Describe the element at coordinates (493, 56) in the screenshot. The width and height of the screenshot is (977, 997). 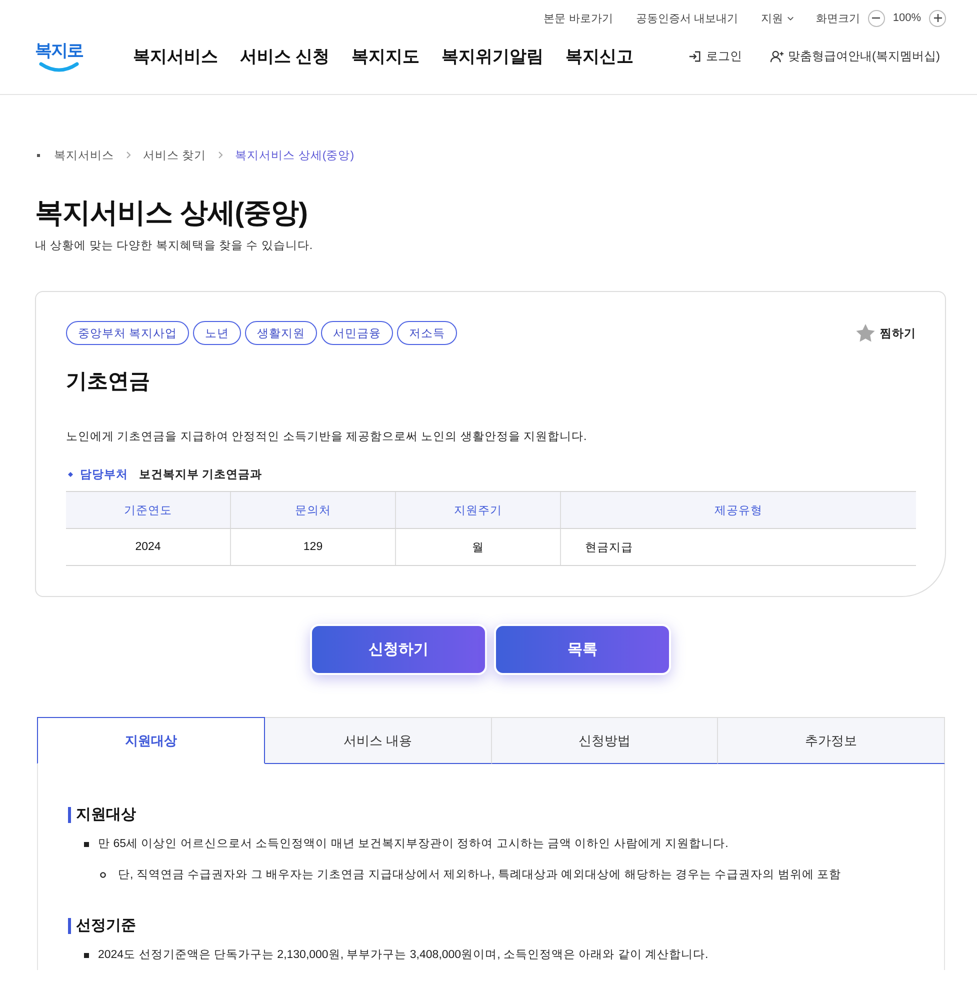
I see `nav-menu-item: 복지위기알림` at that location.